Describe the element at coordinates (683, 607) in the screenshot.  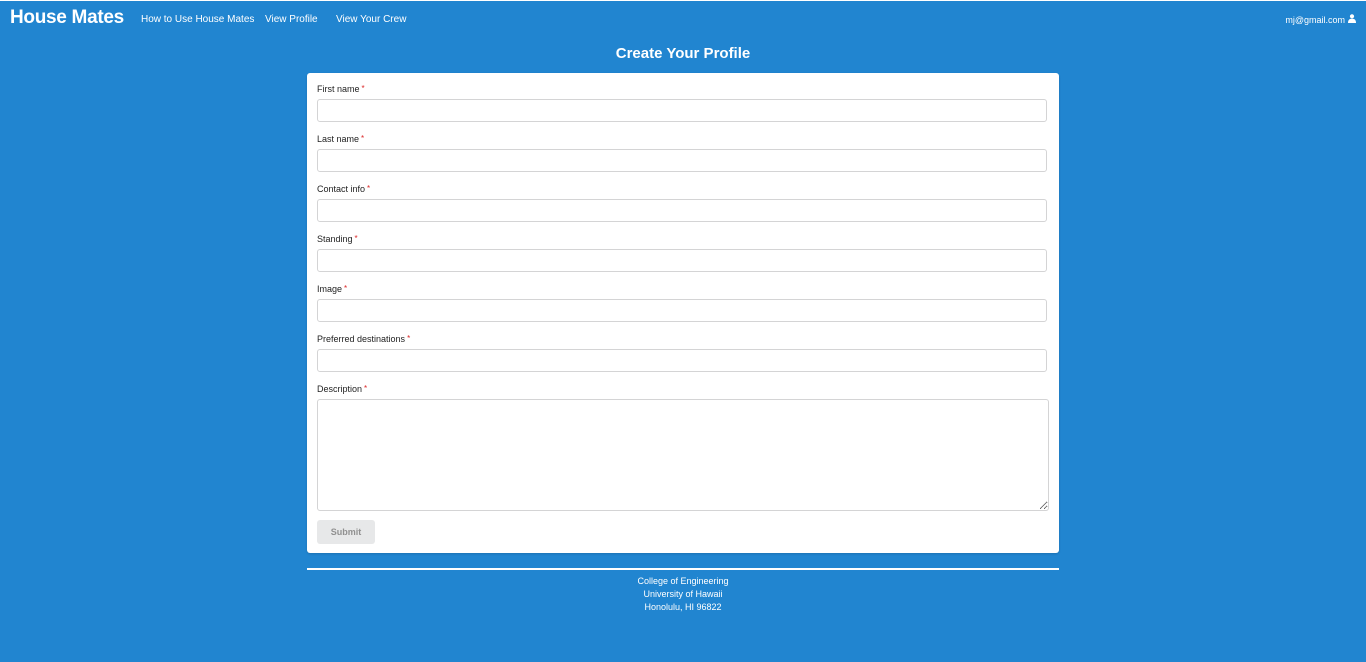
I see `footer-line-3: Honolulu, HI 96822` at that location.